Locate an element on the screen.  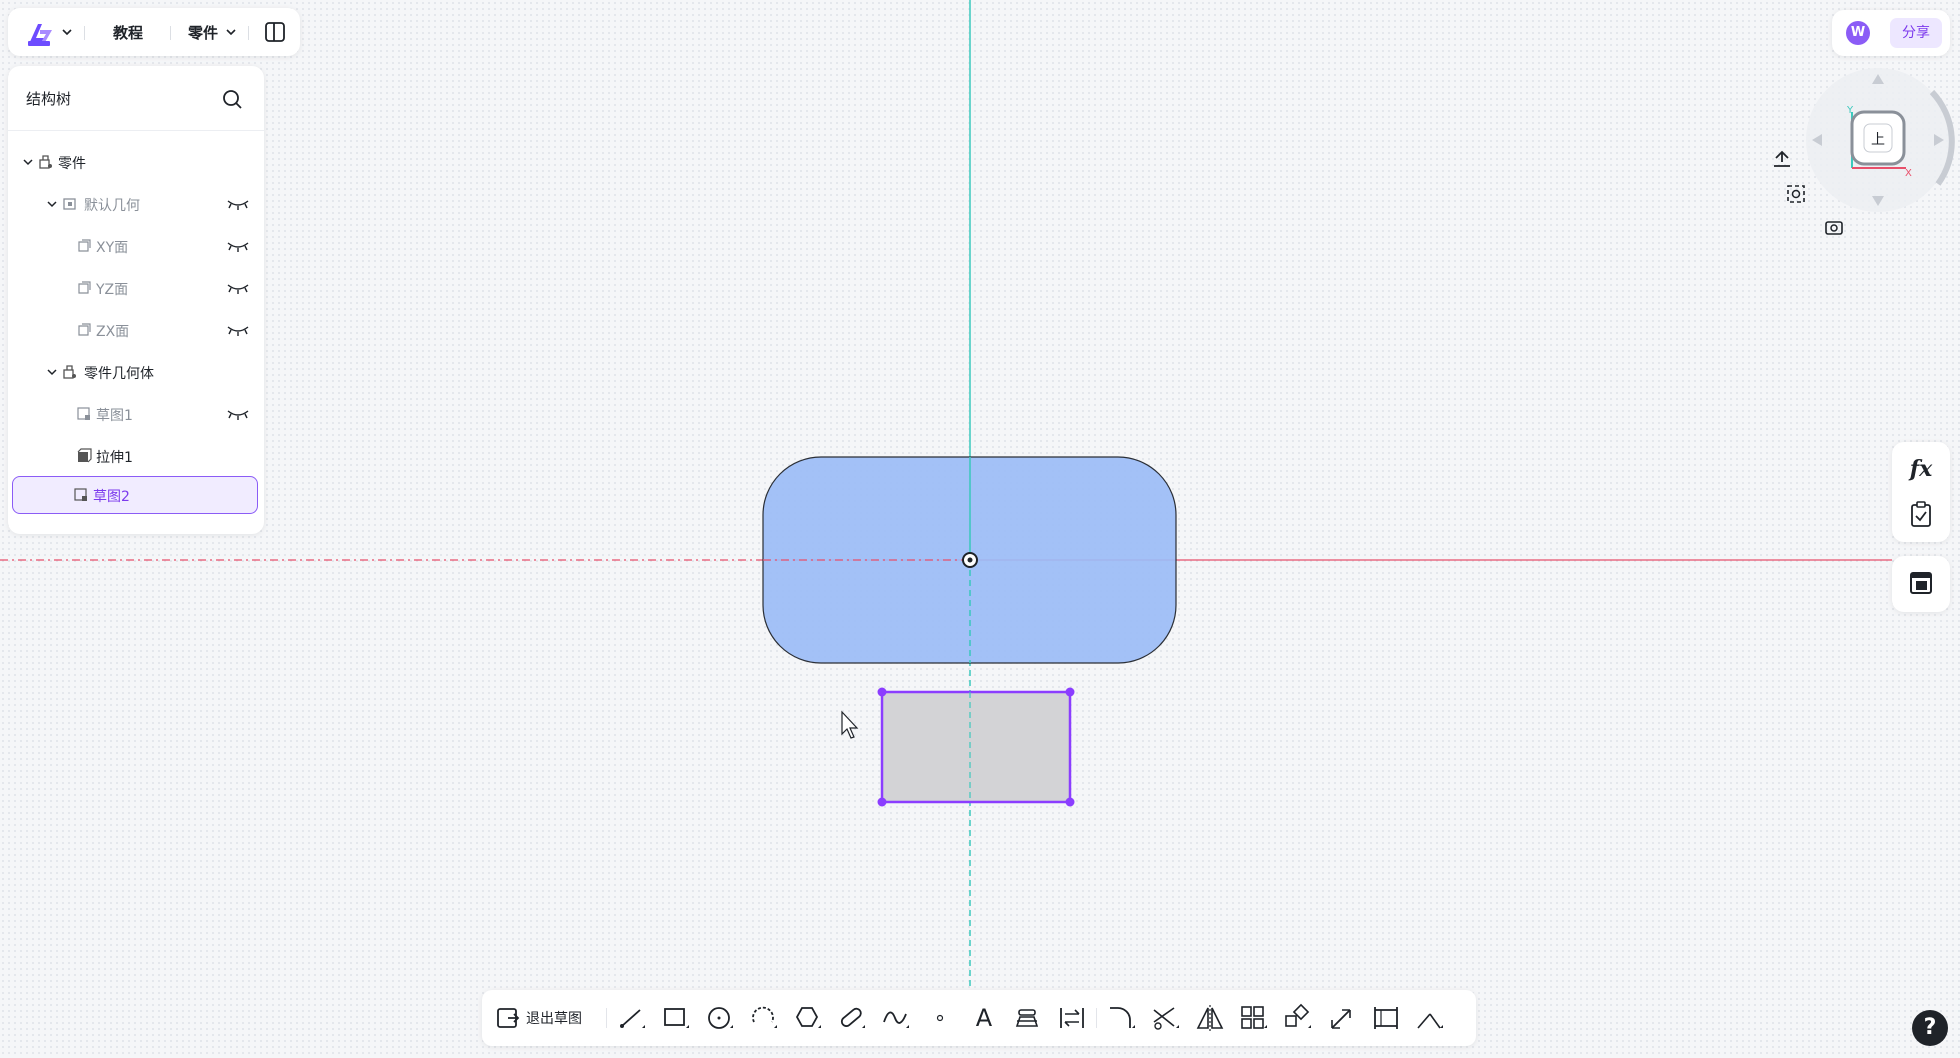
exit-sketch-icon is located at coordinates (508, 1018).